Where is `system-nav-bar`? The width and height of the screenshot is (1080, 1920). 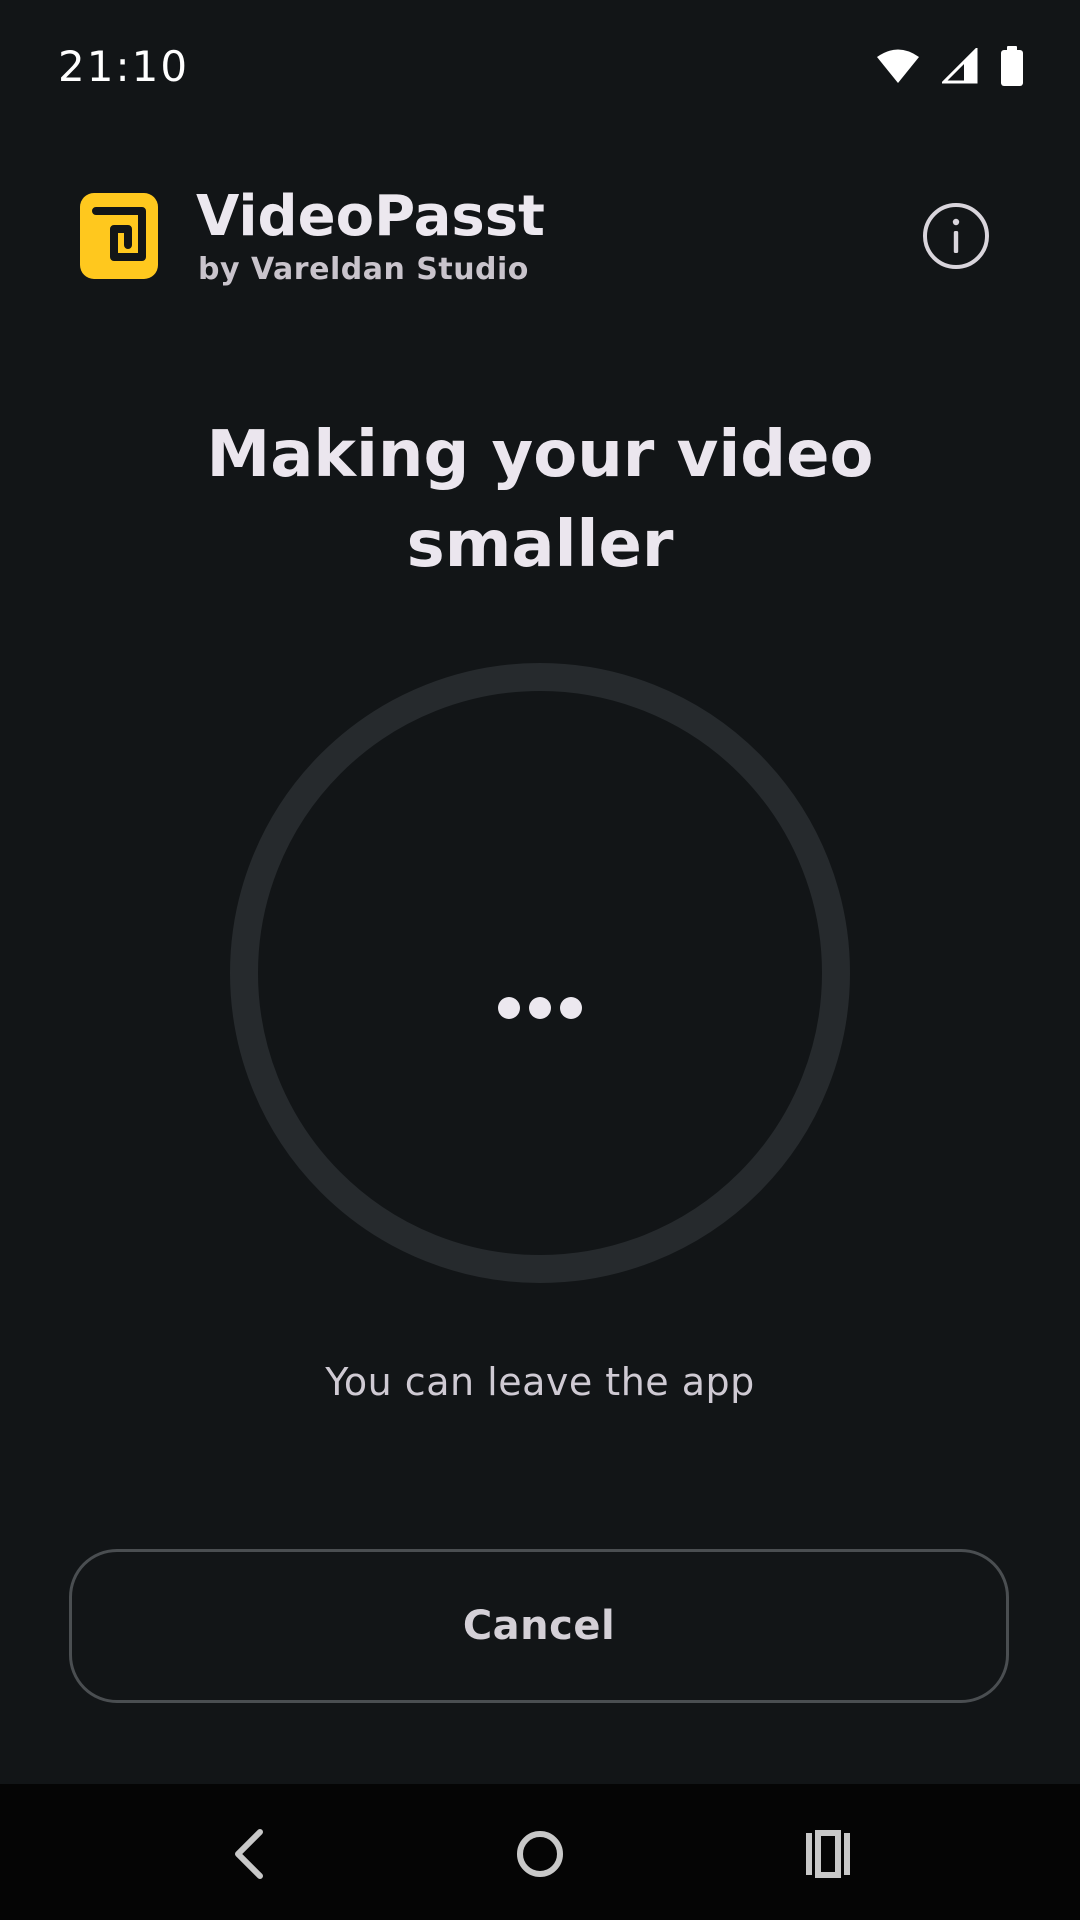
system-nav-bar is located at coordinates (540, 1852).